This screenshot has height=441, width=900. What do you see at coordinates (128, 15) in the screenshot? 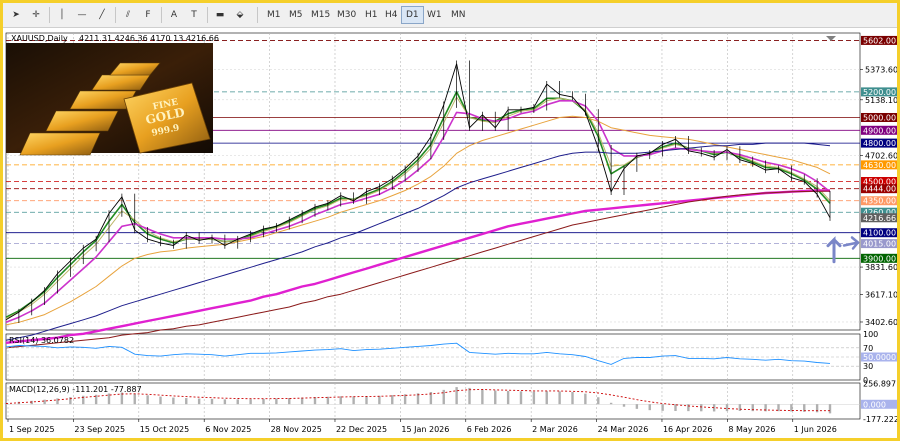
I see `equidistant-channel-icon: ⫽` at bounding box center [128, 15].